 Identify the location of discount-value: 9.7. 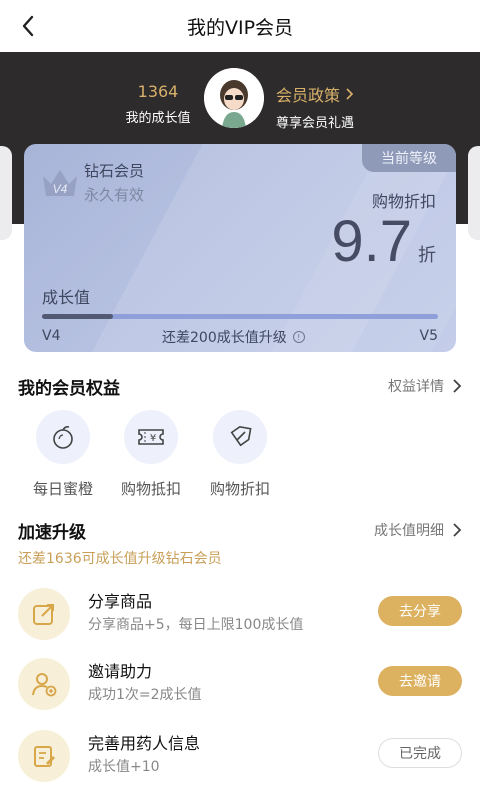
(371, 241).